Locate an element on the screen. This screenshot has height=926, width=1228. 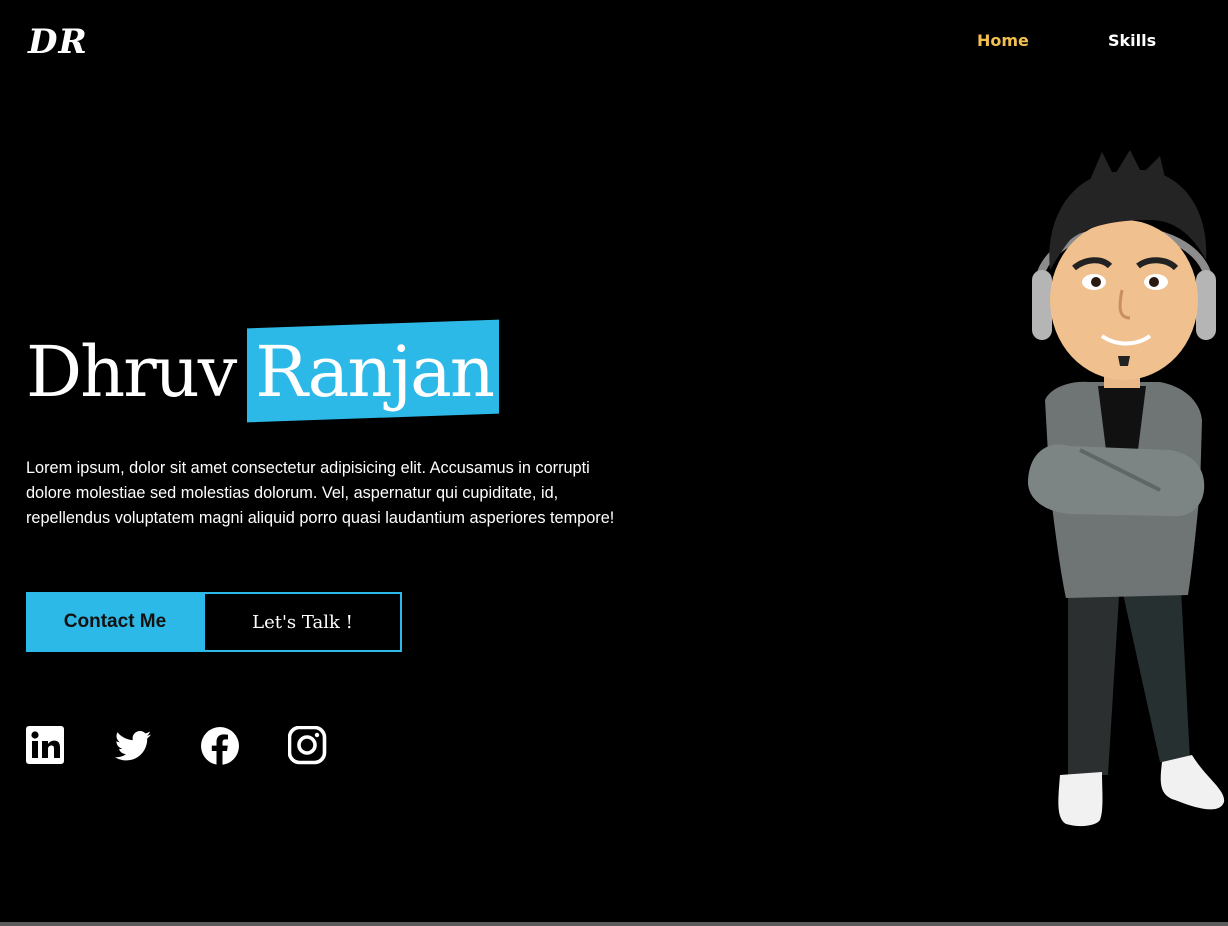
nav-home-link: Home is located at coordinates (1003, 41).